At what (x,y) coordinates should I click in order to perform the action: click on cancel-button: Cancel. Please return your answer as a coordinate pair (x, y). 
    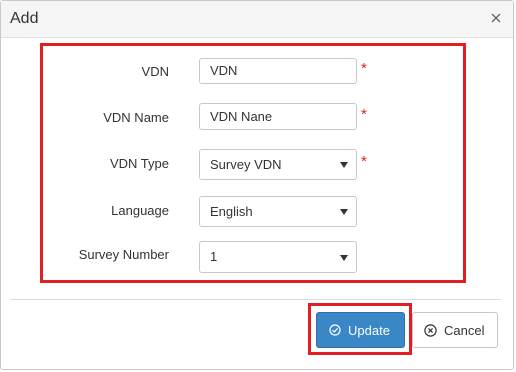
    Looking at the image, I should click on (455, 330).